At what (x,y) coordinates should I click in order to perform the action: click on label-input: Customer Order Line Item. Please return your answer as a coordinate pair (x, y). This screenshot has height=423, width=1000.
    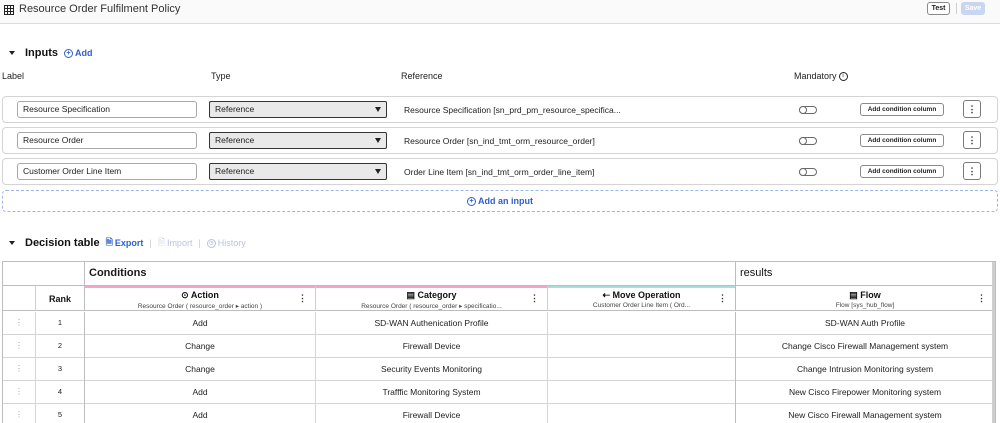
    Looking at the image, I should click on (107, 171).